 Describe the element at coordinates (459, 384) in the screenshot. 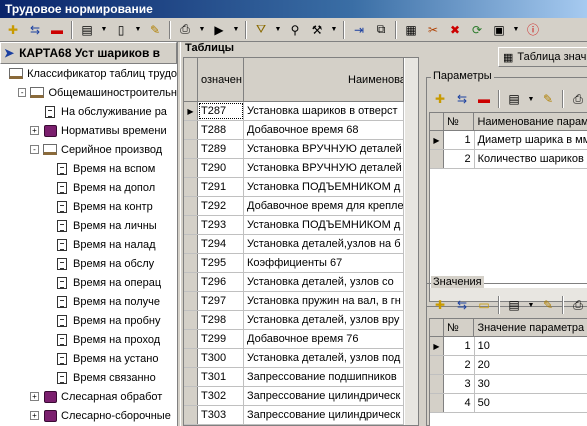

I see `cell-number: 3` at that location.